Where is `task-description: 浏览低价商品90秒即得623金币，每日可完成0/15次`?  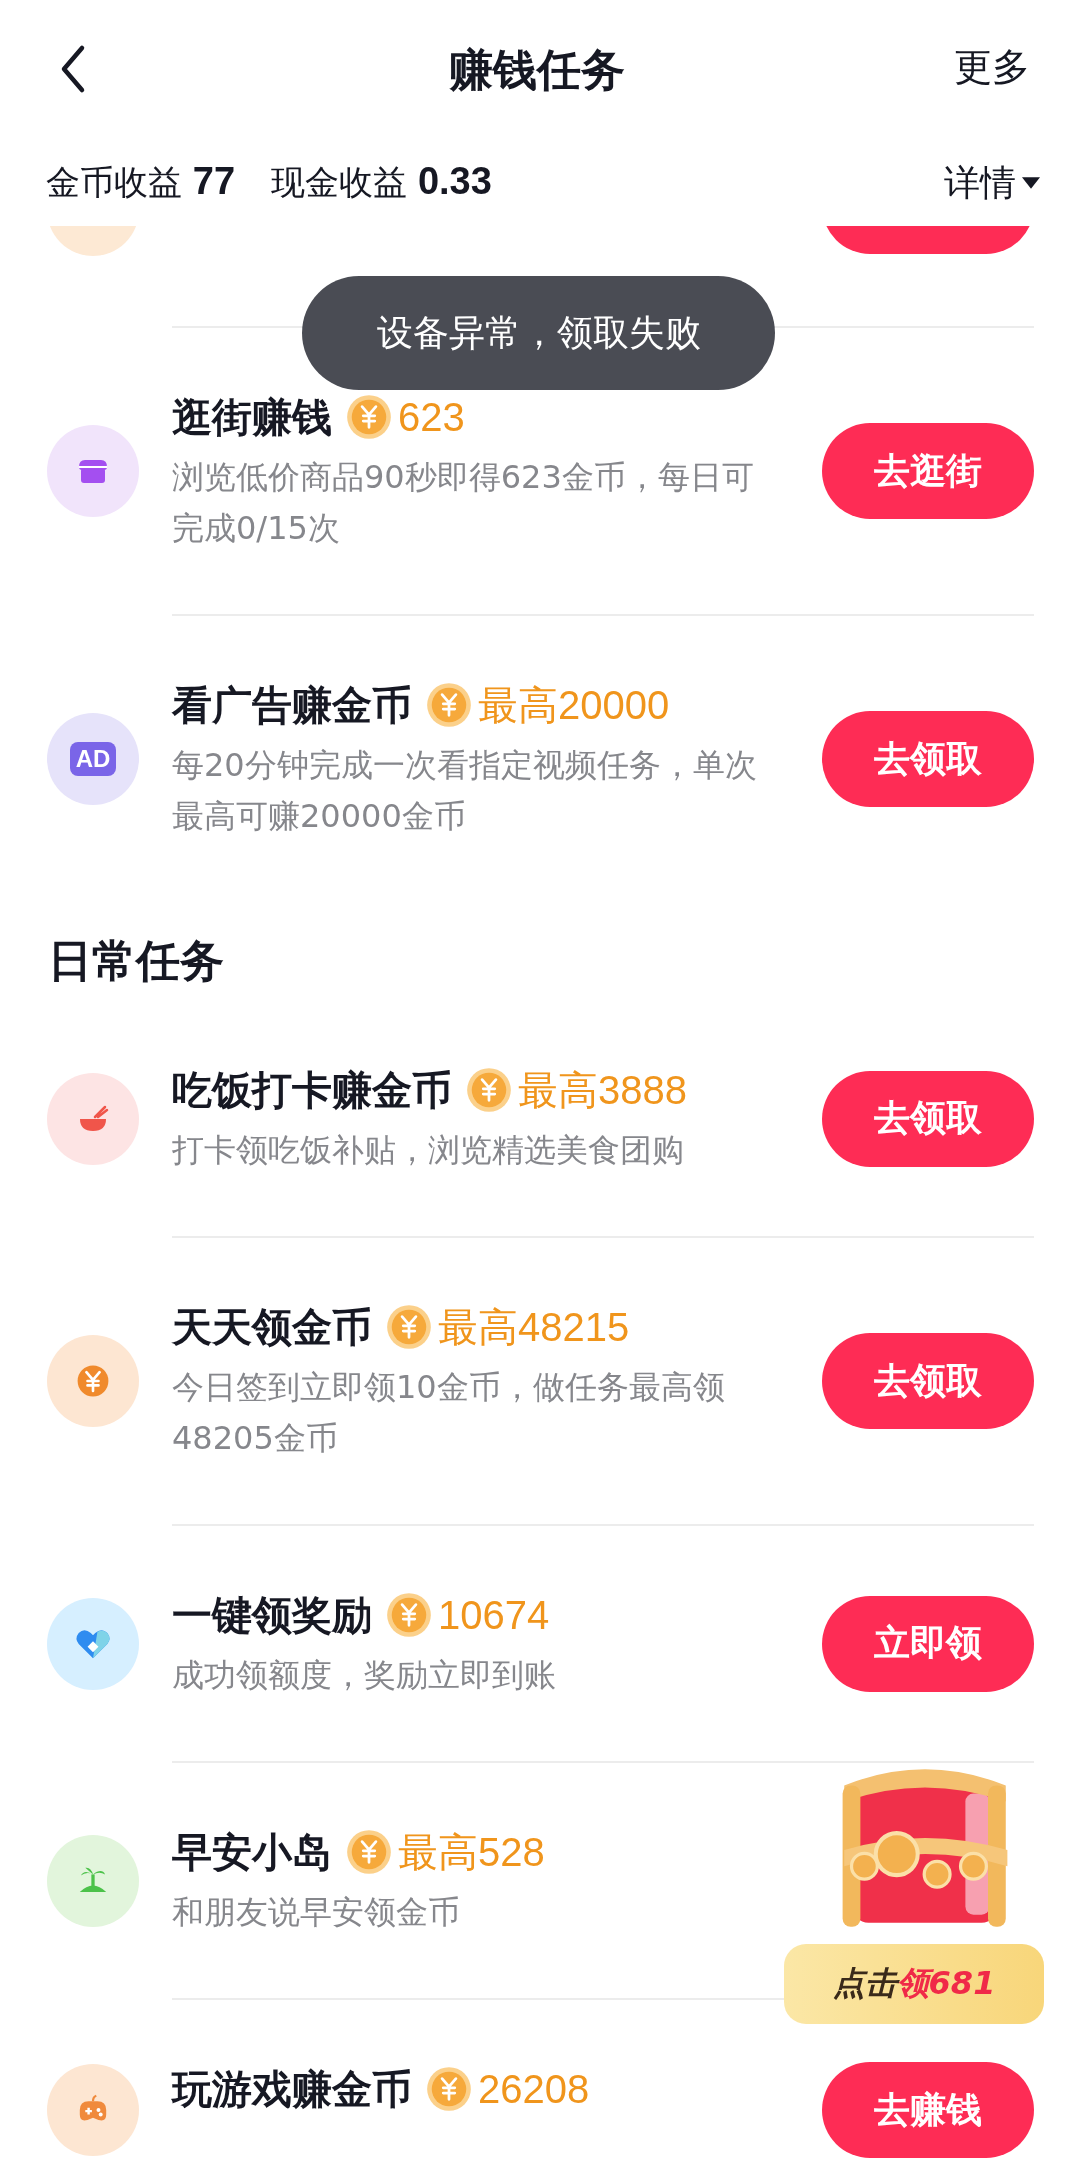 task-description: 浏览低价商品90秒即得623金币，每日可完成0/15次 is located at coordinates (463, 503).